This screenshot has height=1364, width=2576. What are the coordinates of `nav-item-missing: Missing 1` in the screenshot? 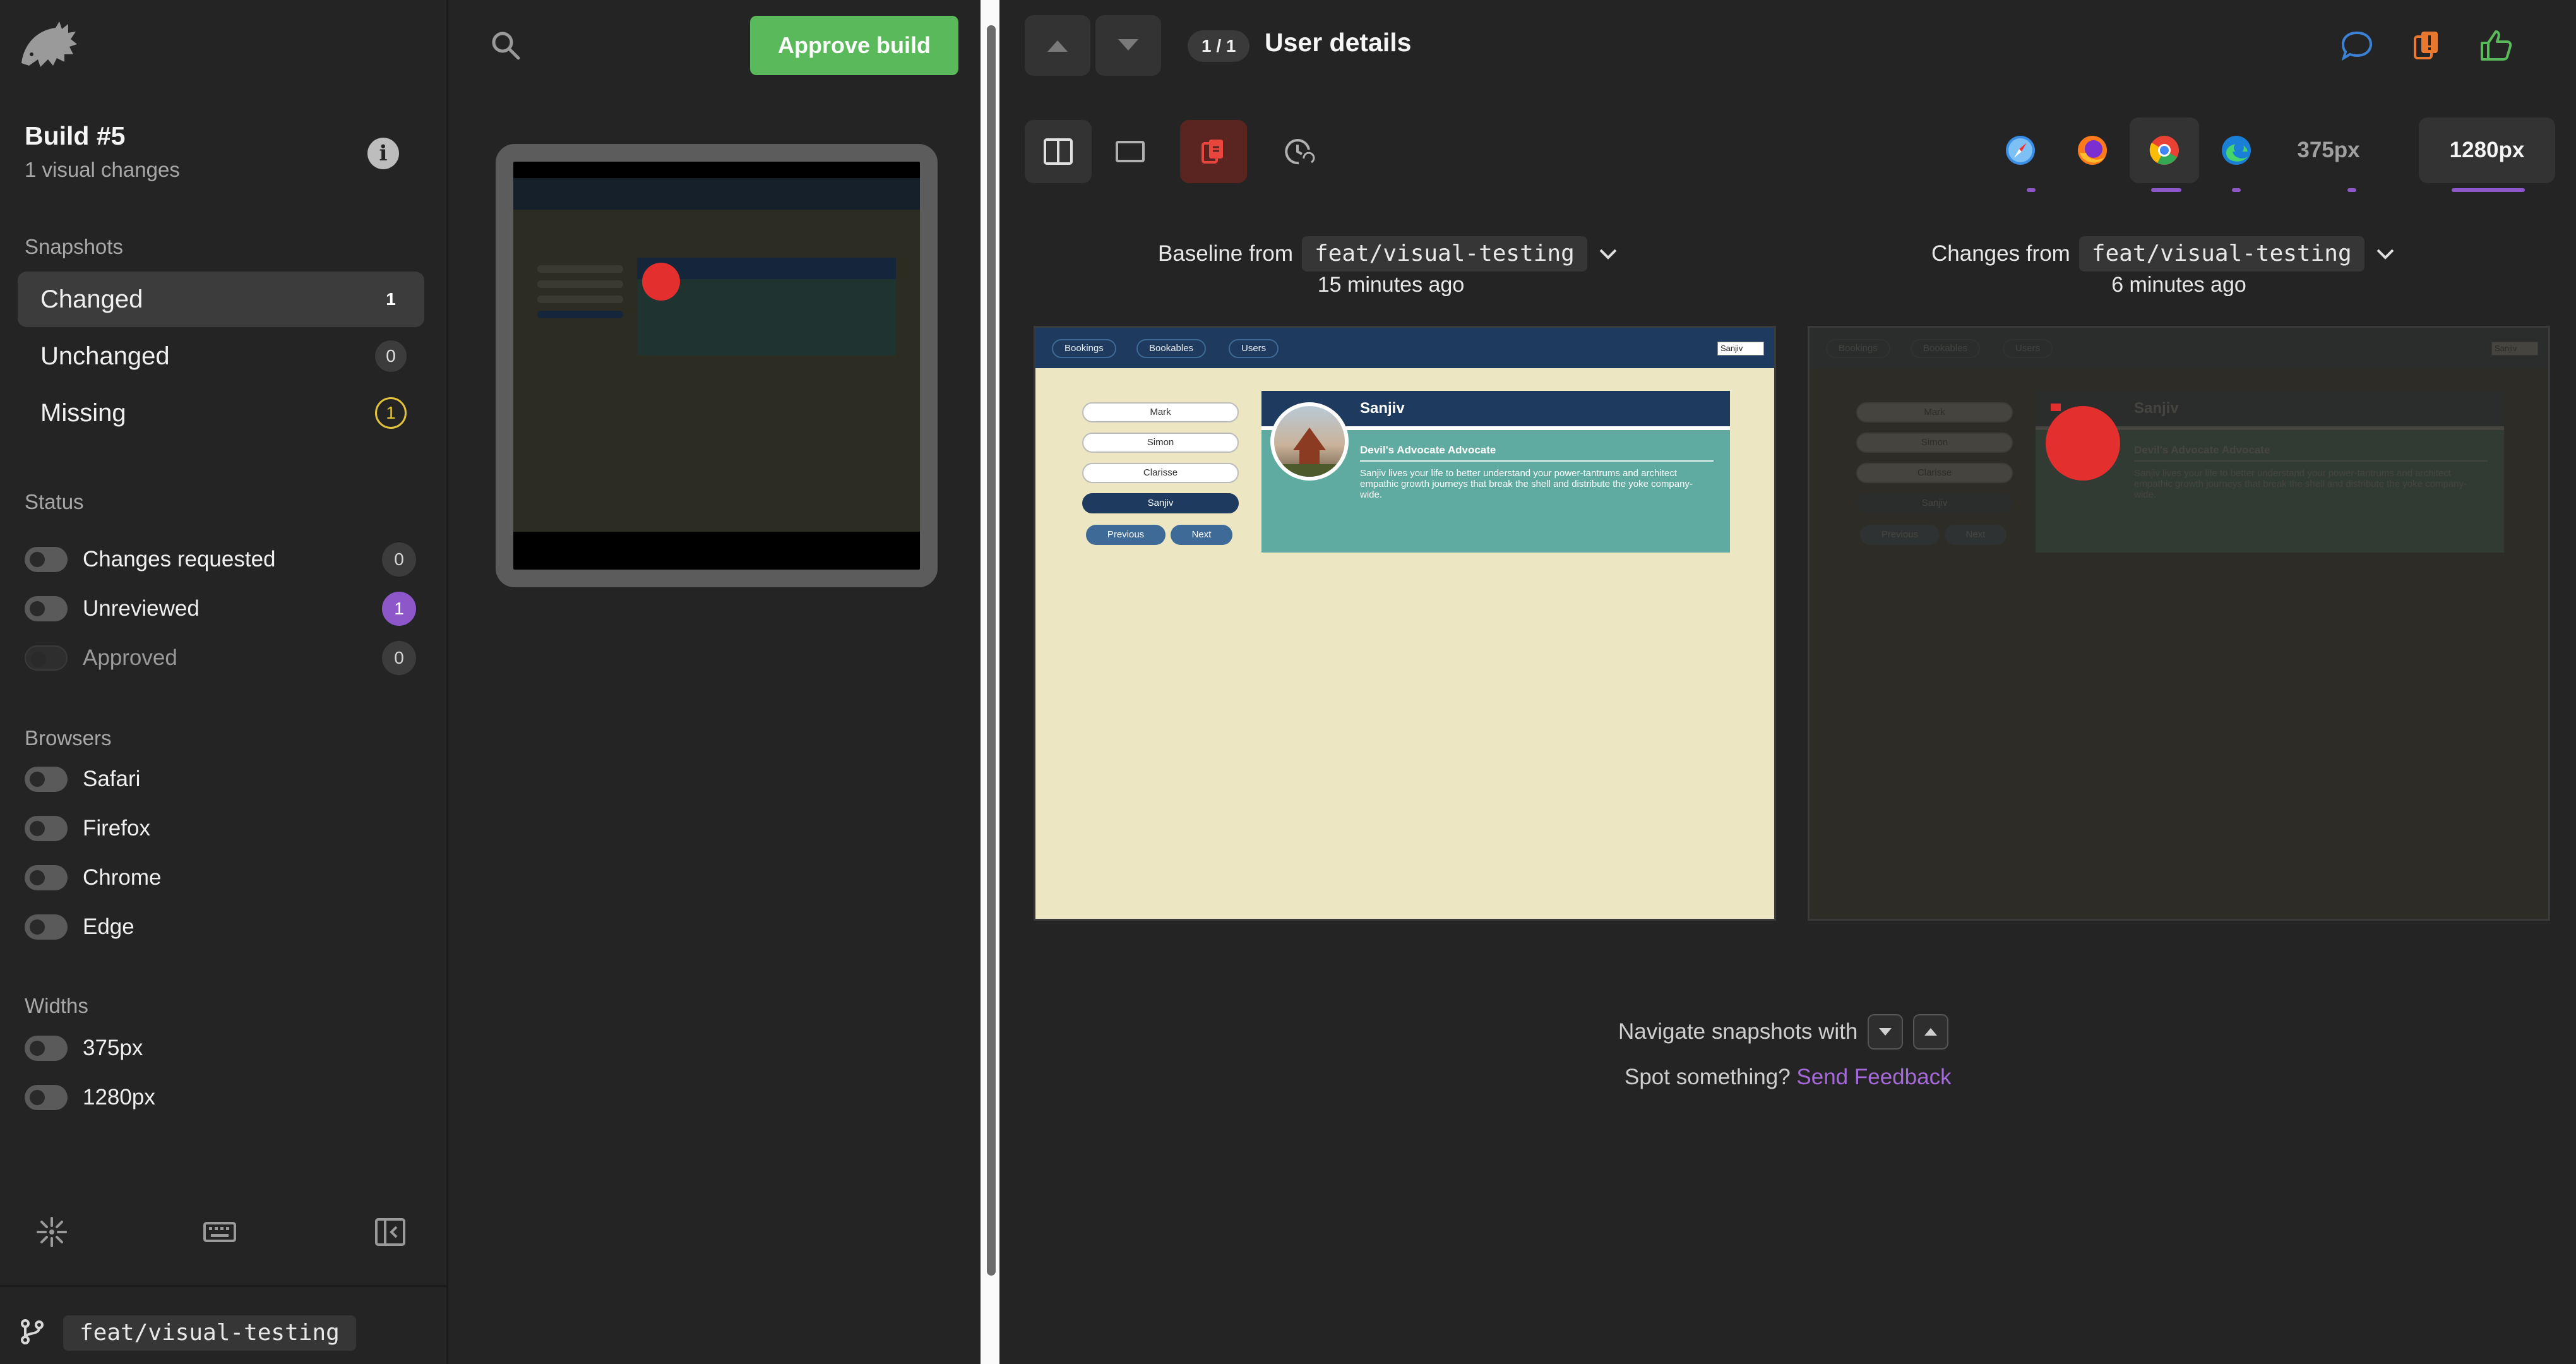 It's located at (221, 413).